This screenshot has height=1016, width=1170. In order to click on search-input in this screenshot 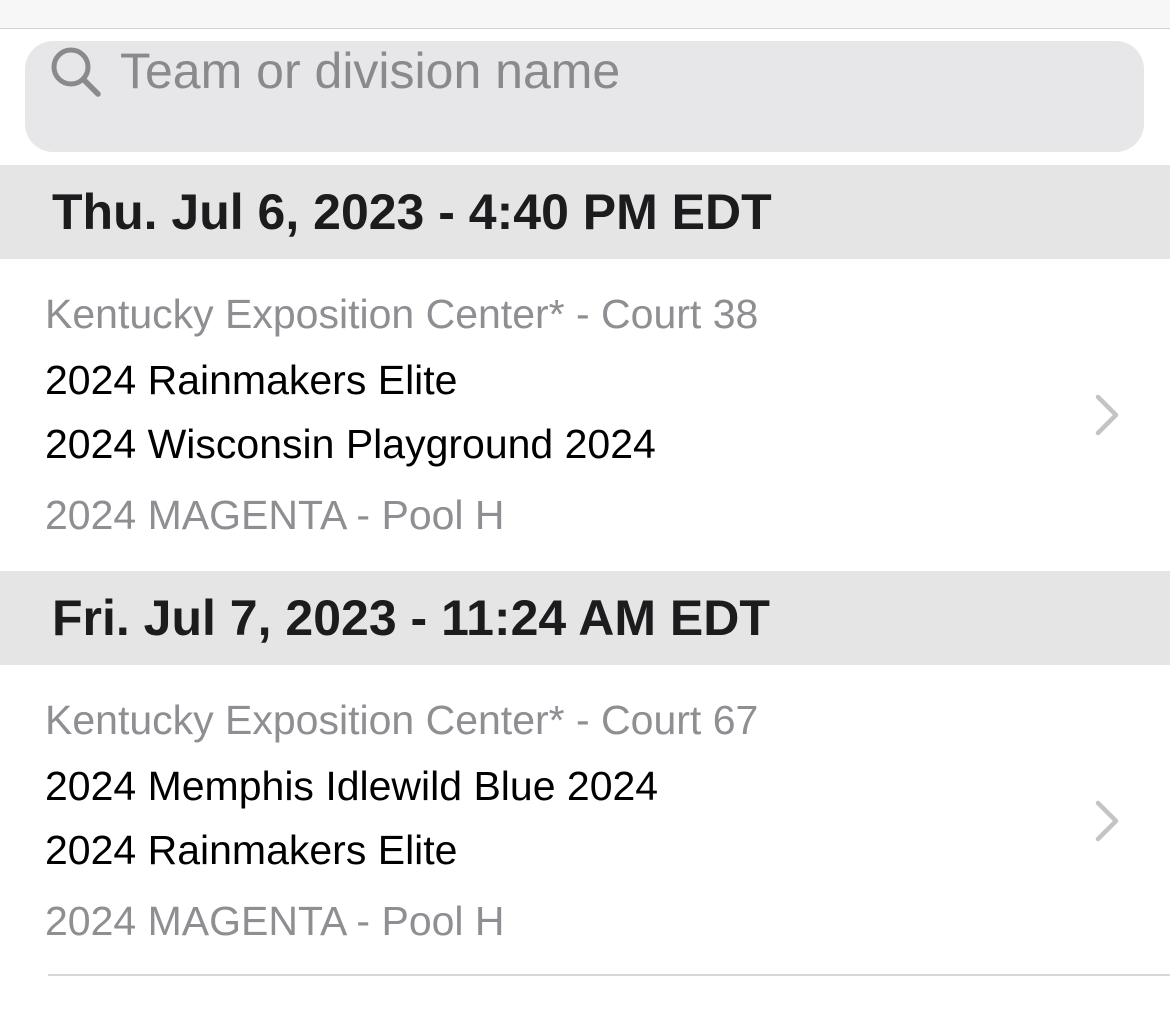, I will do `click(610, 71)`.